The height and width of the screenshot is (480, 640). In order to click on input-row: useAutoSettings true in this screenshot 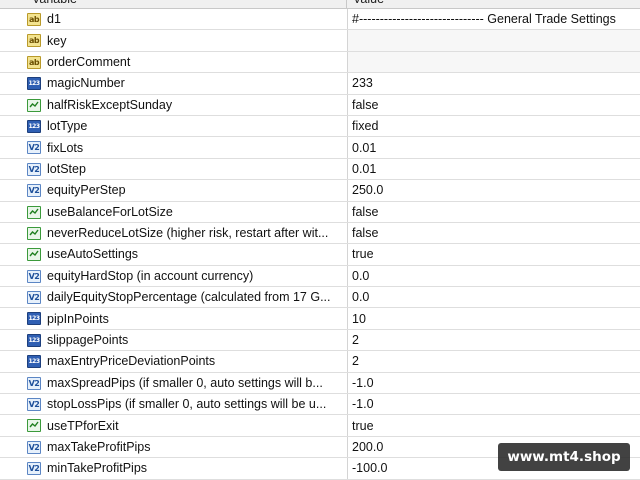, I will do `click(320, 255)`.